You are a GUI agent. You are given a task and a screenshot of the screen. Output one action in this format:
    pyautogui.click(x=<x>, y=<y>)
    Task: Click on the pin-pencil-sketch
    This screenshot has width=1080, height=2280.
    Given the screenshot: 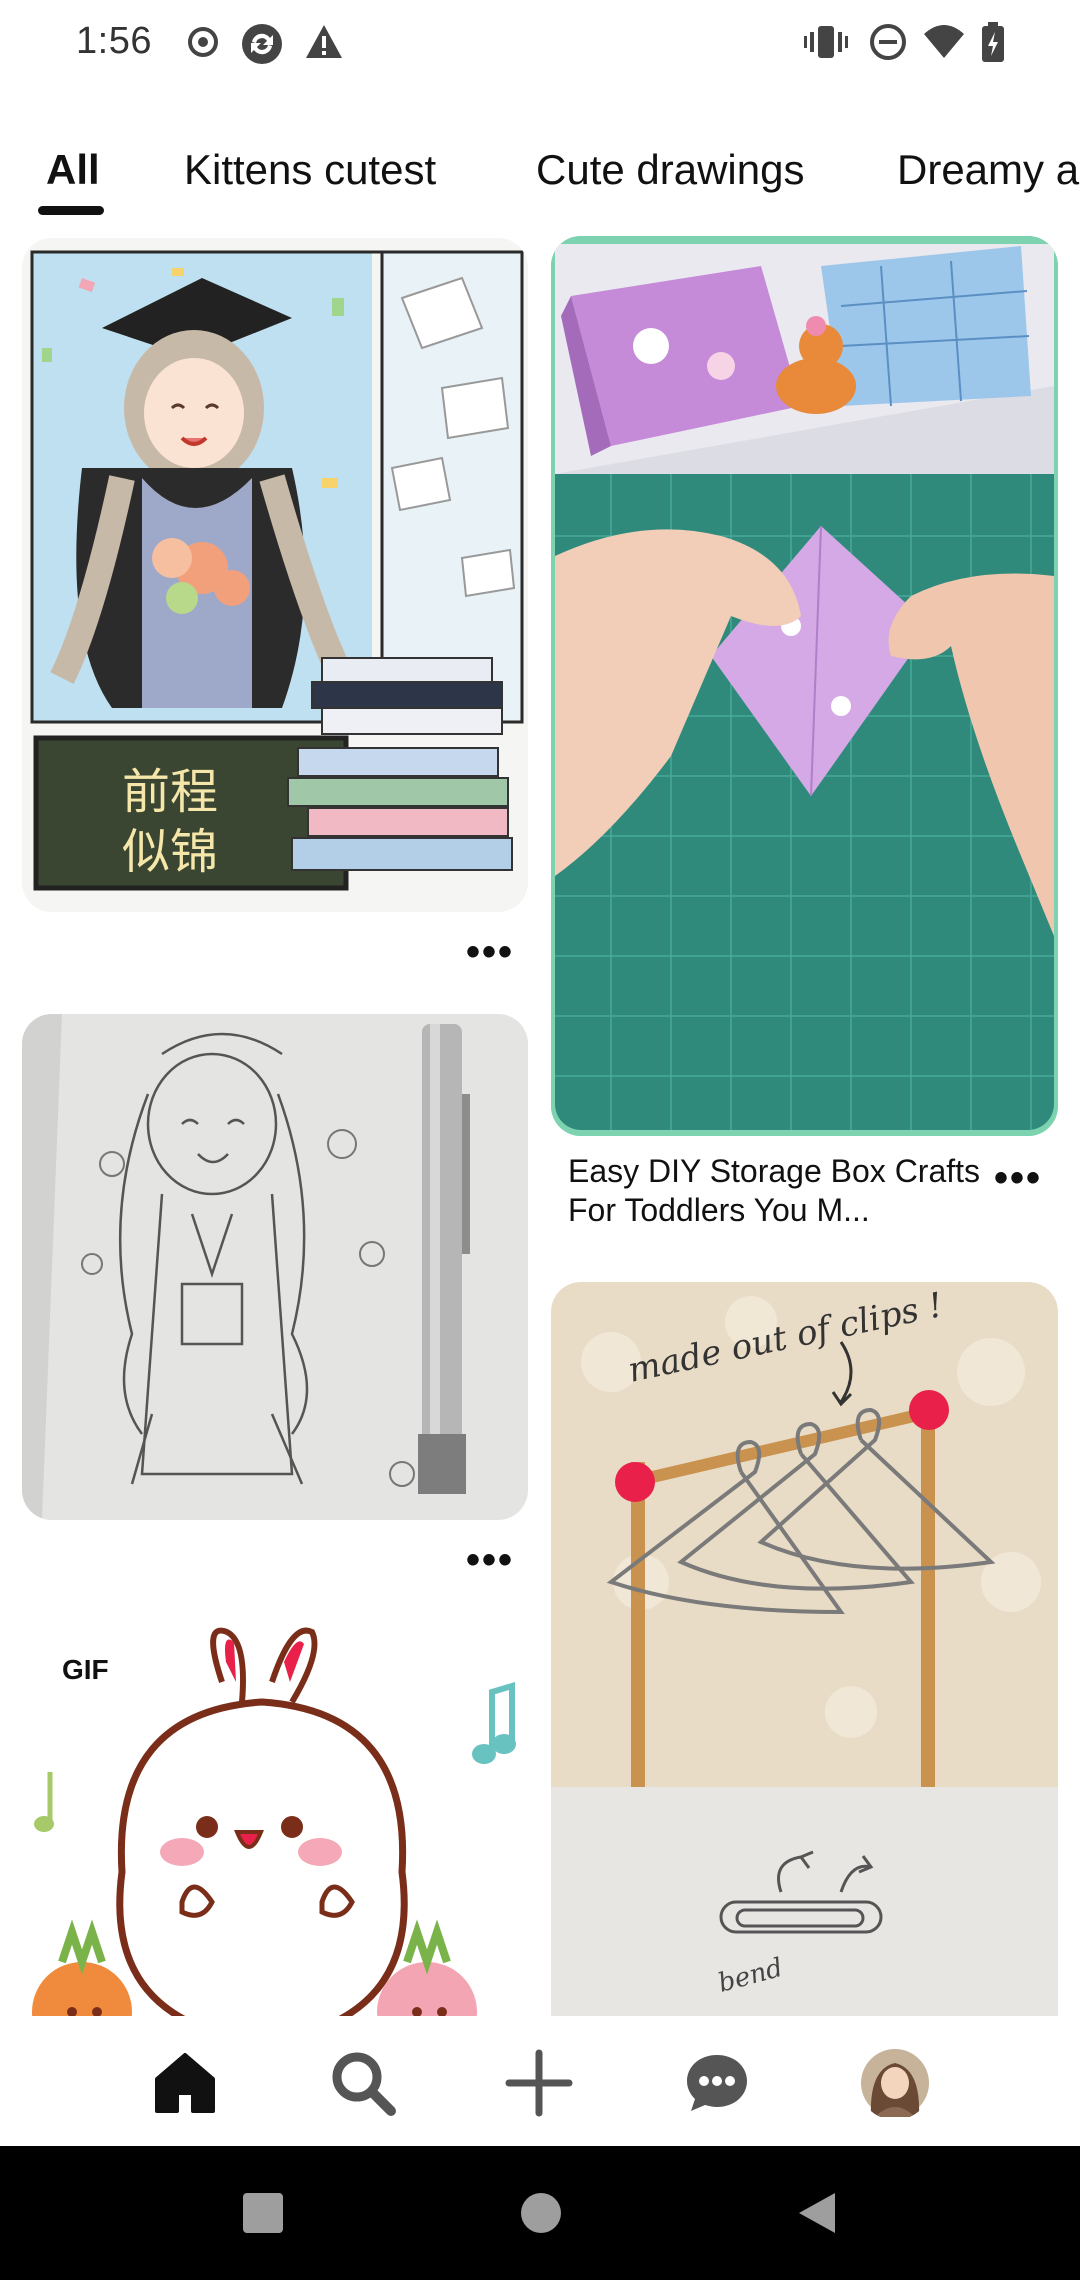 What is the action you would take?
    pyautogui.click(x=275, y=1267)
    